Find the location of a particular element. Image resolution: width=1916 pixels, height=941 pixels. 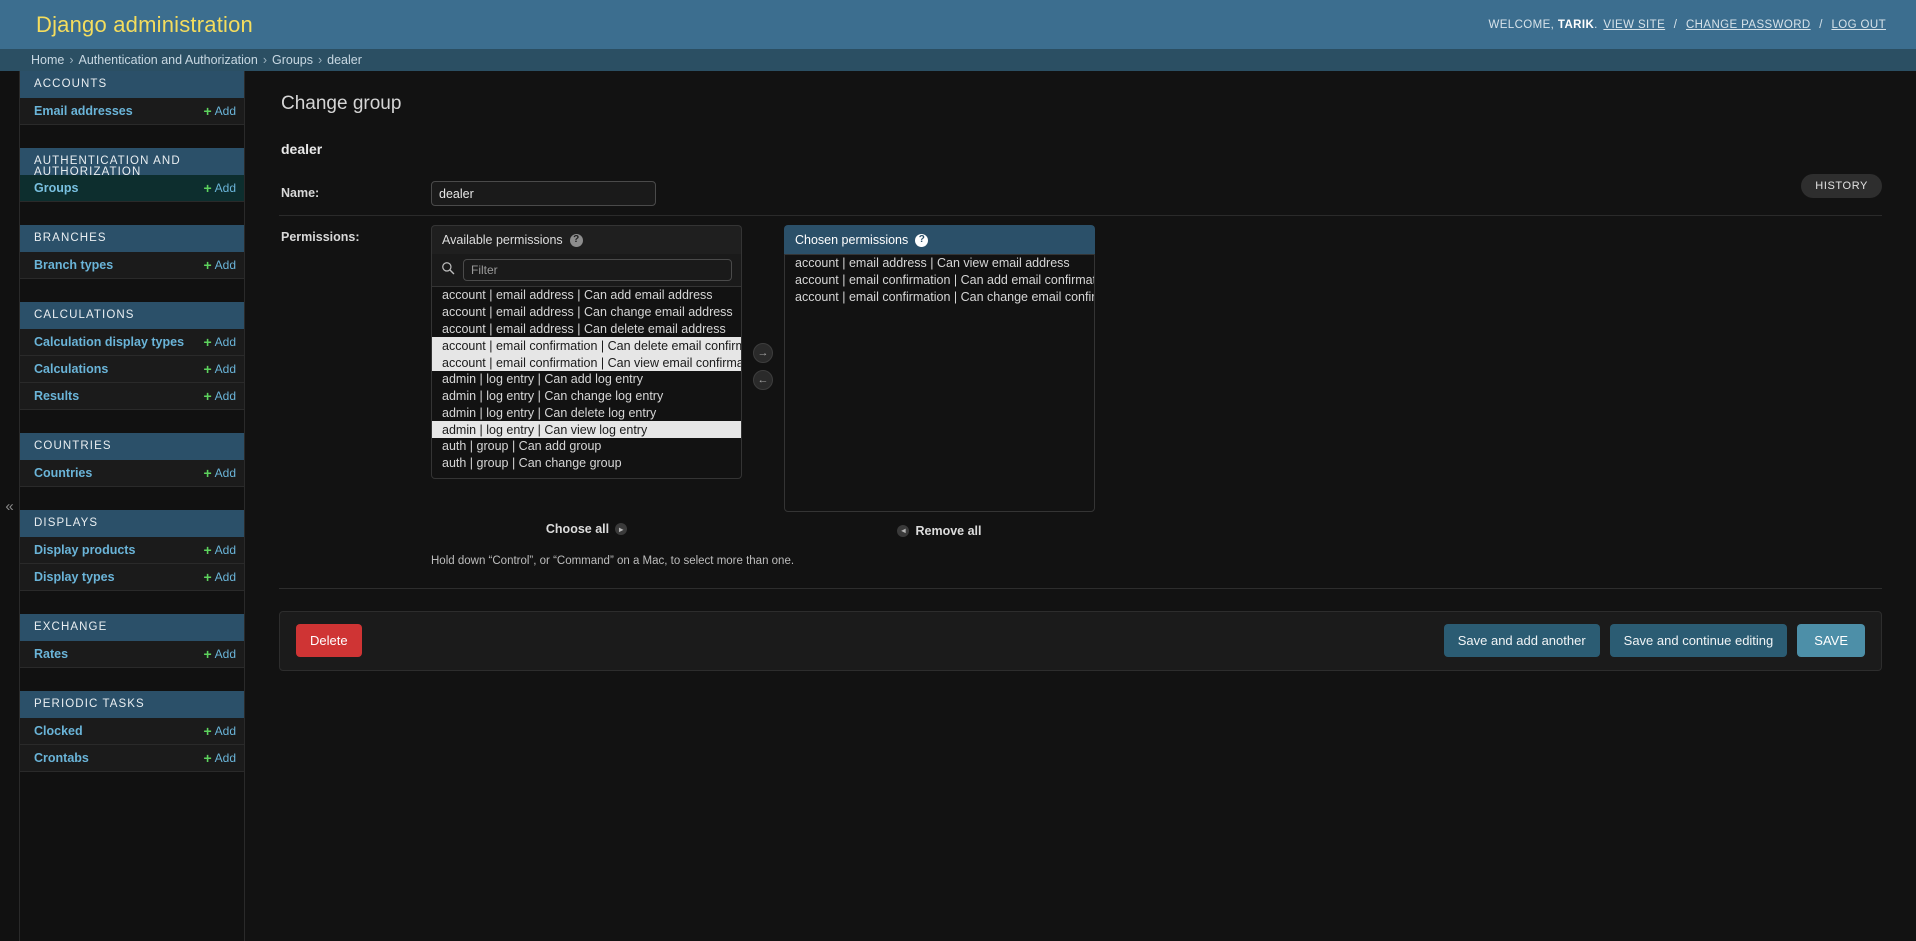

breadcrumb-item-groups: Groups is located at coordinates (292, 60).